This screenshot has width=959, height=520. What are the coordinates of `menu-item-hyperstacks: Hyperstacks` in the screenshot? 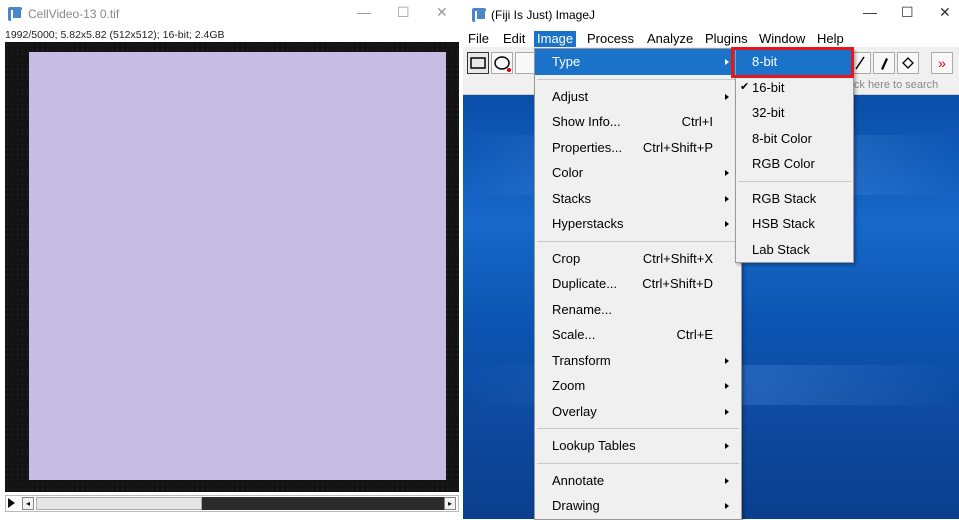 It's located at (638, 224).